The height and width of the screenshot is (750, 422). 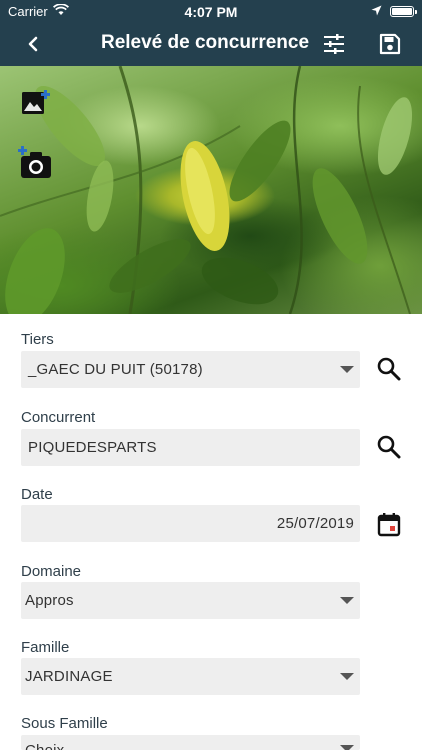 What do you see at coordinates (190, 523) in the screenshot?
I see `date-field: 25/07/2019` at bounding box center [190, 523].